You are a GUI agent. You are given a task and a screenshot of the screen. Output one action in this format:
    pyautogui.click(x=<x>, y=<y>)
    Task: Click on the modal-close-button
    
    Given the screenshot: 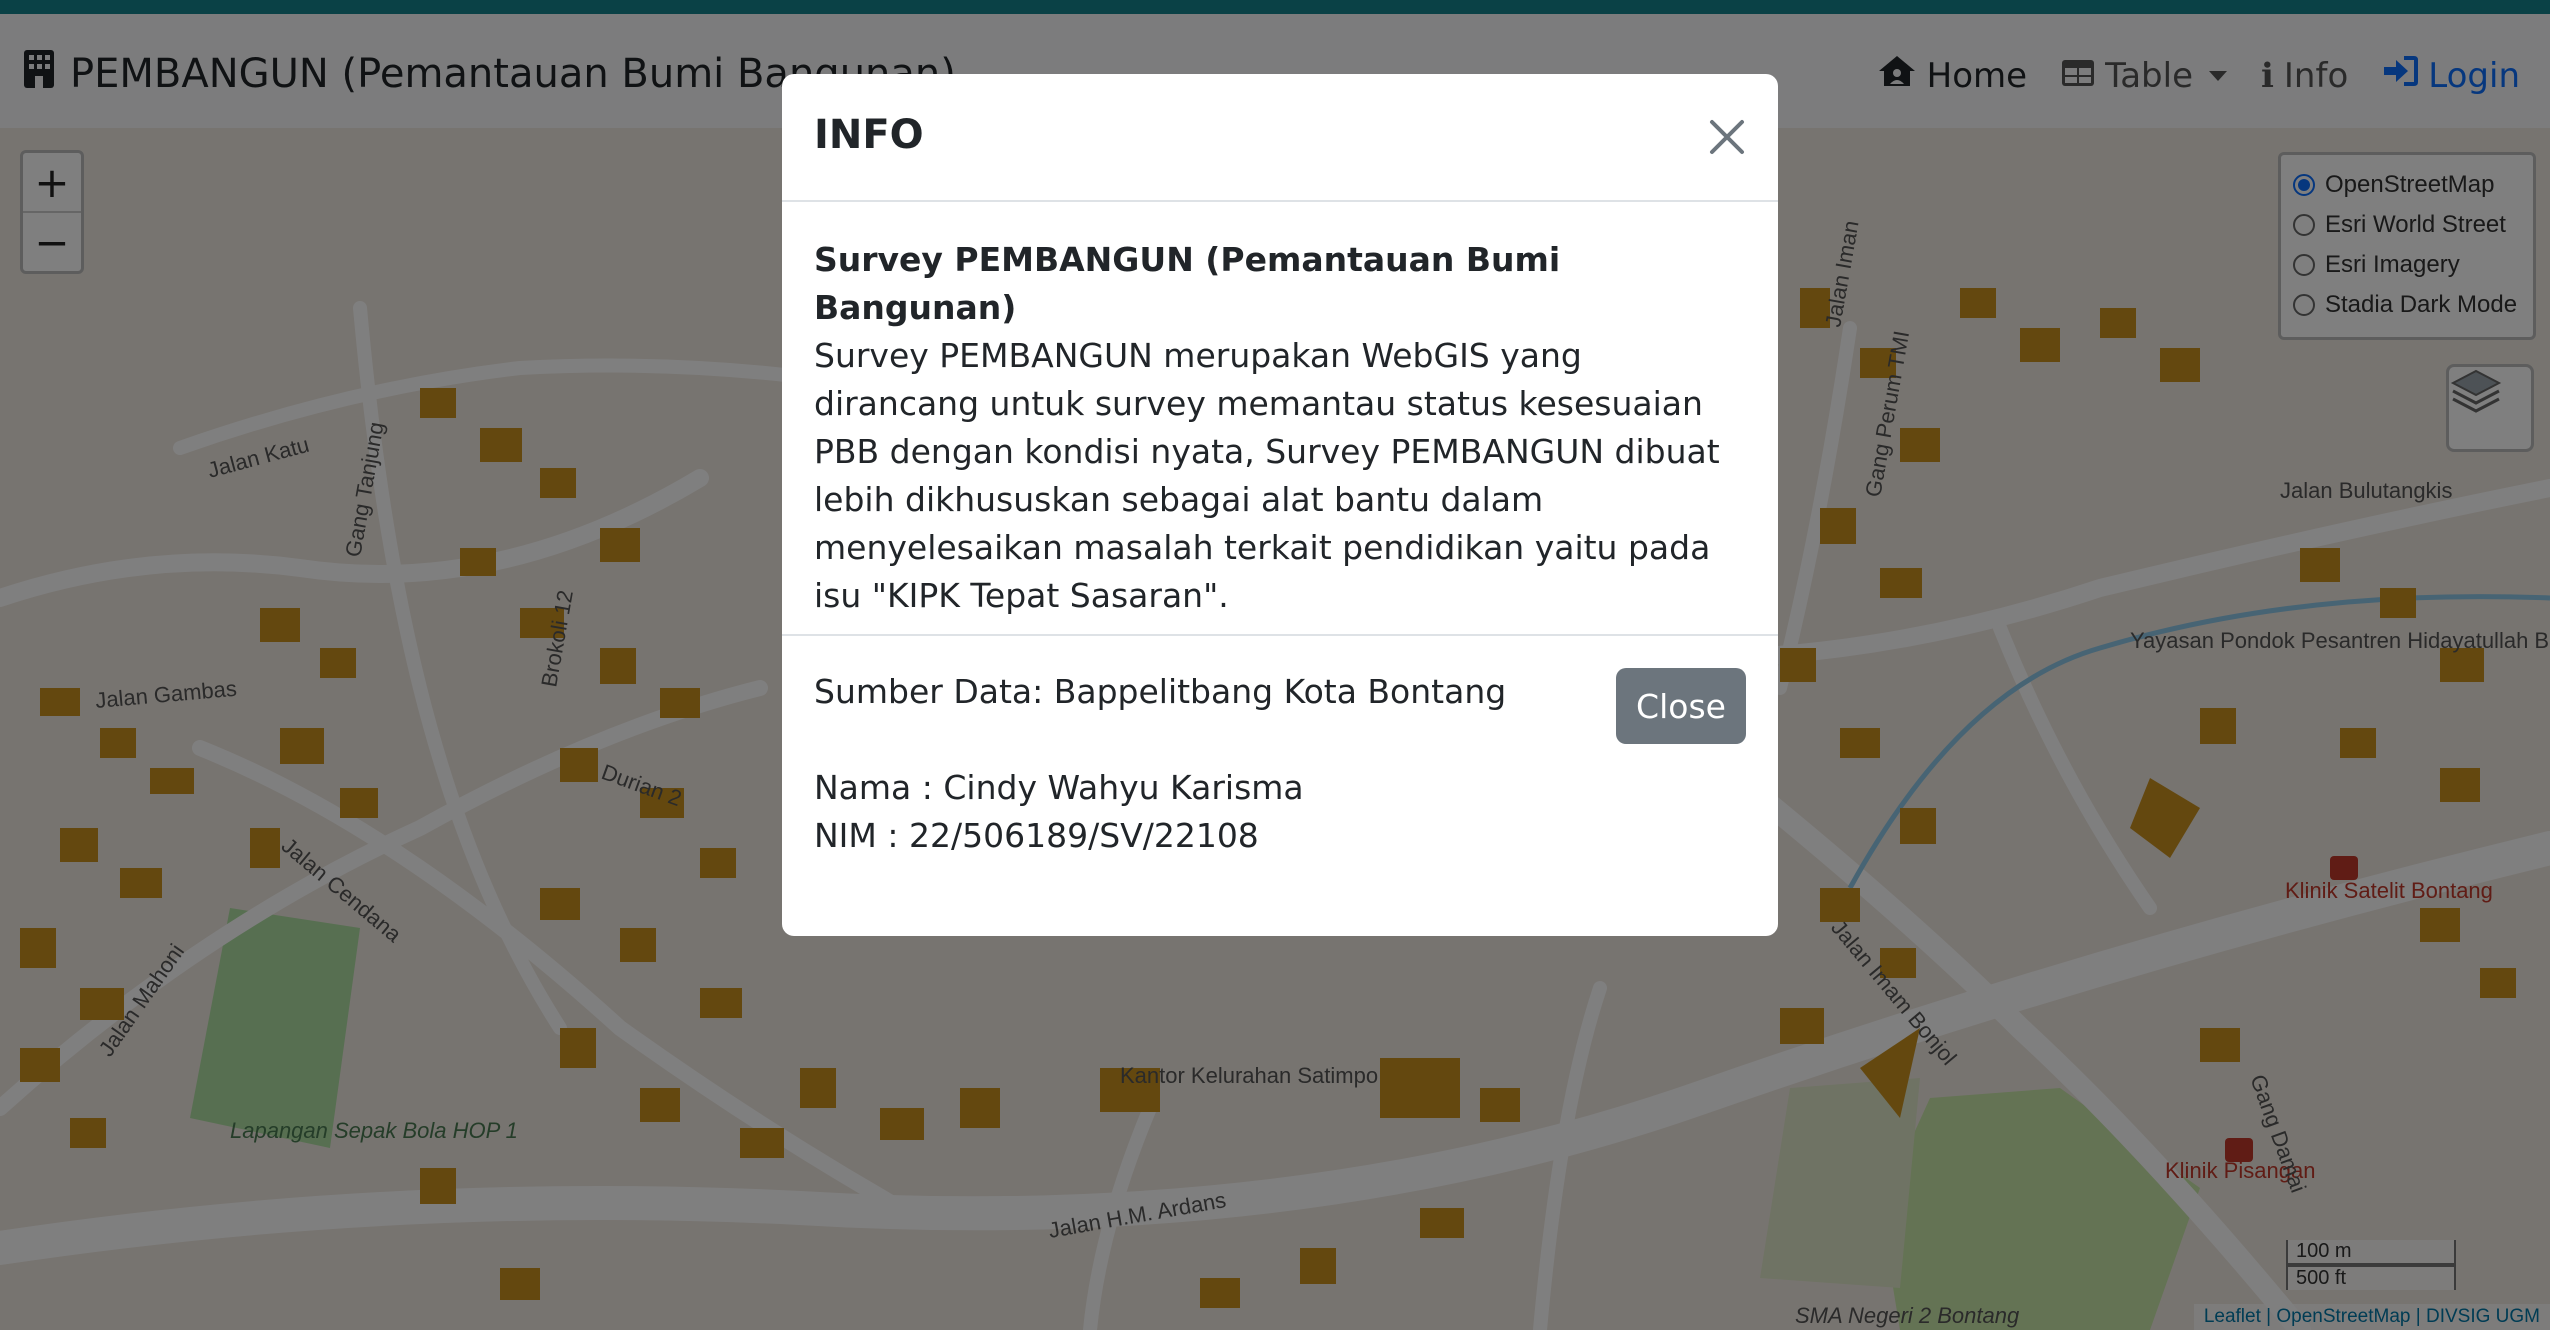 What is the action you would take?
    pyautogui.click(x=1727, y=137)
    